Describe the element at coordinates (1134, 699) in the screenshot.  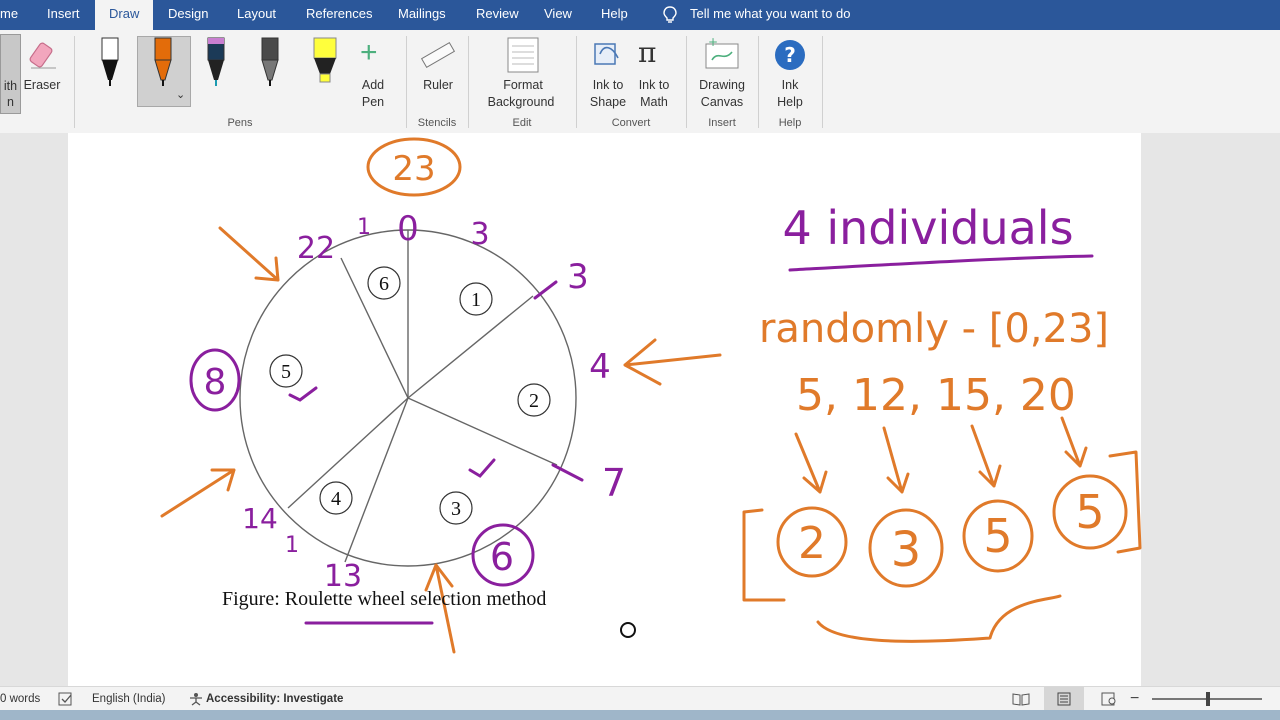
I see `zoom-out-icon: −` at that location.